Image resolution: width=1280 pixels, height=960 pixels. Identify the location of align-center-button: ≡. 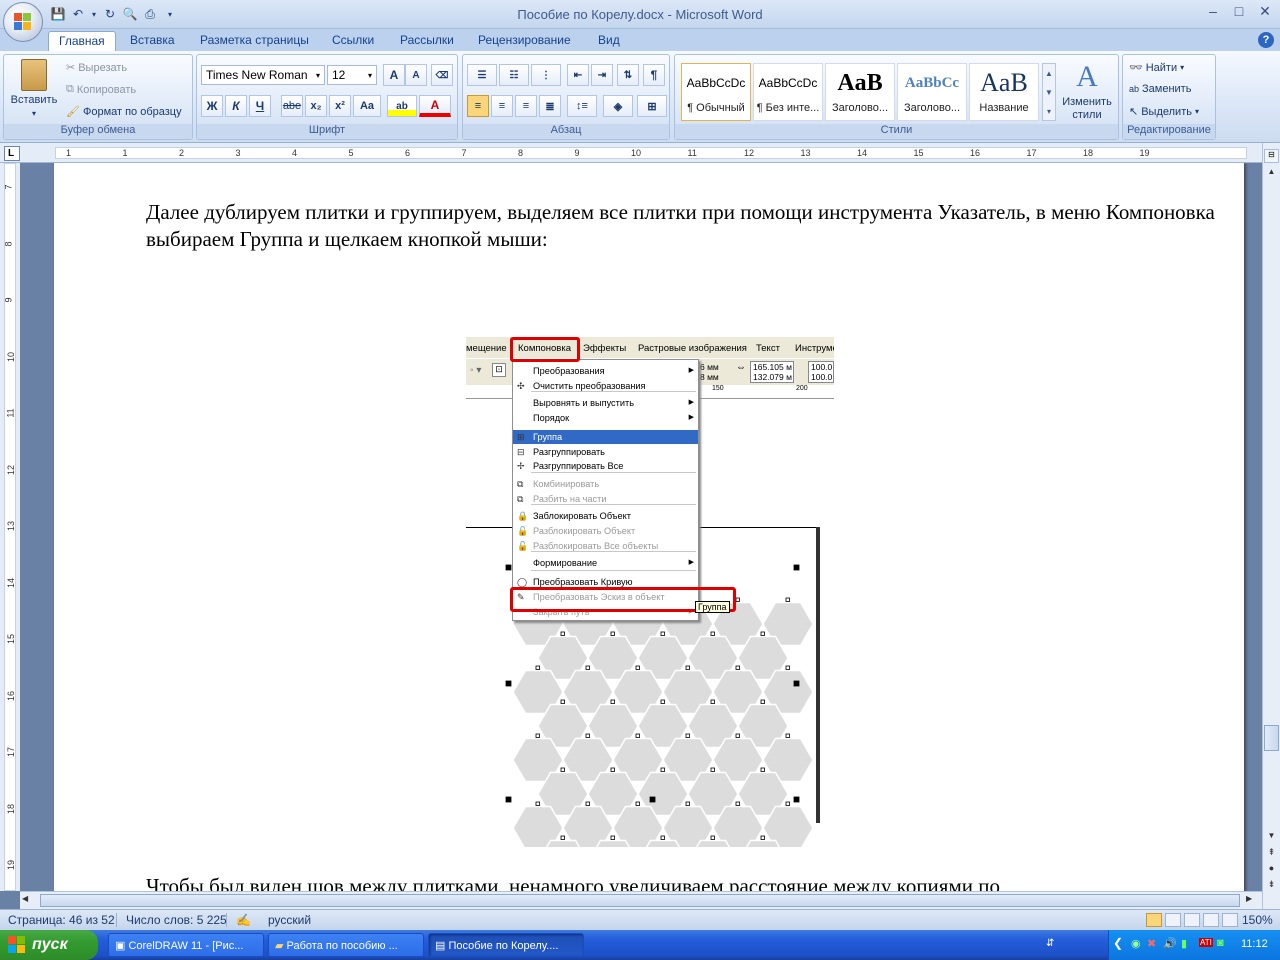
(502, 106).